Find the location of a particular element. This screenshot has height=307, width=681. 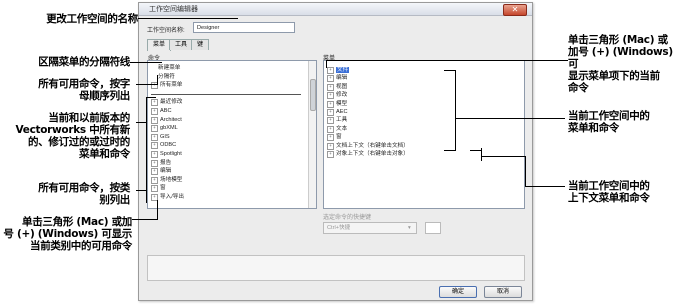

list-item: + gbXML is located at coordinates (164, 129).